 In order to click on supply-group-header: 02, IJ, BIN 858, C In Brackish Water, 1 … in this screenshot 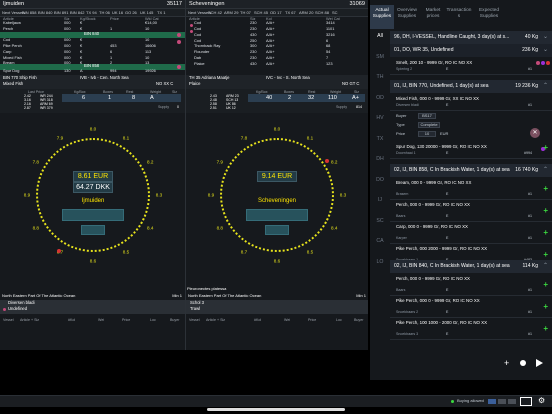, I will do `click(471, 170)`.